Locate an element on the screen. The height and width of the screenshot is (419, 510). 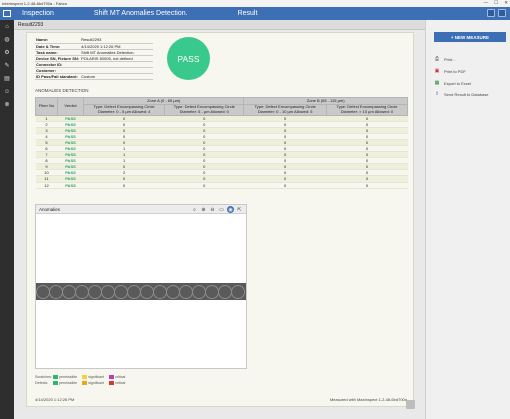
tools-icon: ✎ is located at coordinates (7, 65).